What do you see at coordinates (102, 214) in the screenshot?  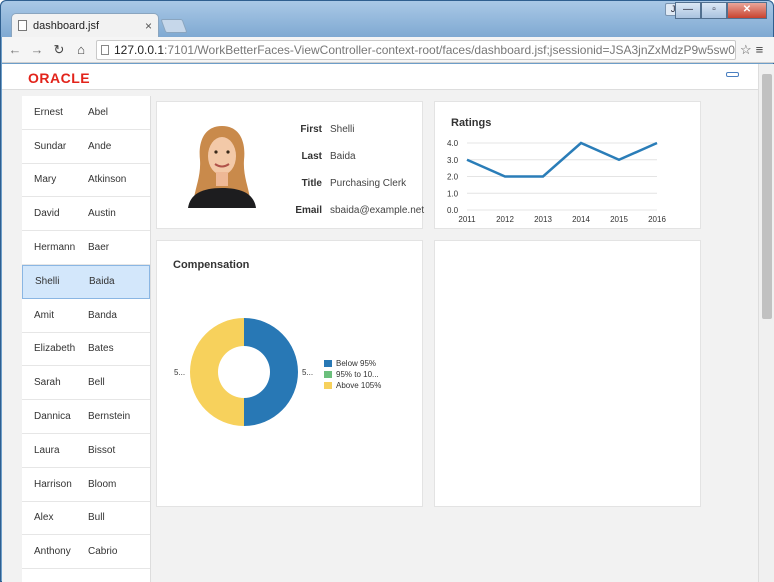 I see `employee-last-name: Austin` at bounding box center [102, 214].